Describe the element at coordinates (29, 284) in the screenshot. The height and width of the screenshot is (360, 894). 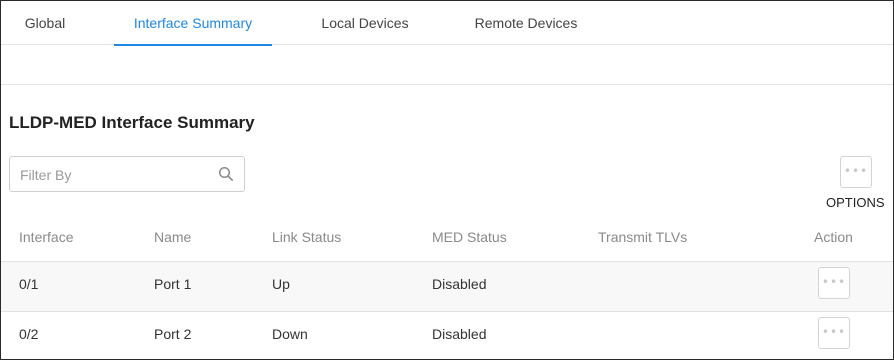
I see `cell-interface: 0/1` at that location.